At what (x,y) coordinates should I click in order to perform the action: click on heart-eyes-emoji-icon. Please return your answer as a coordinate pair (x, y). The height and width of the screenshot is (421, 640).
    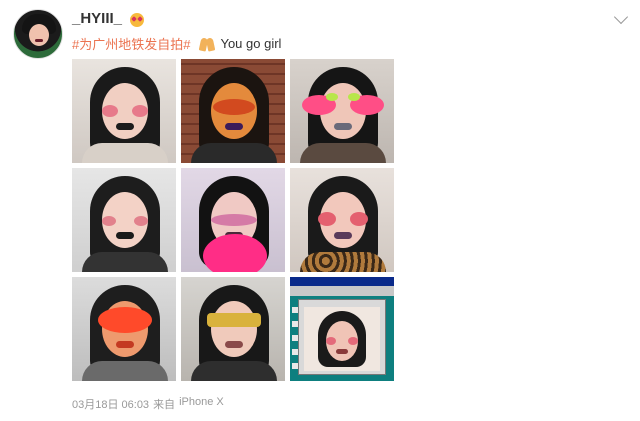
    Looking at the image, I should click on (137, 19).